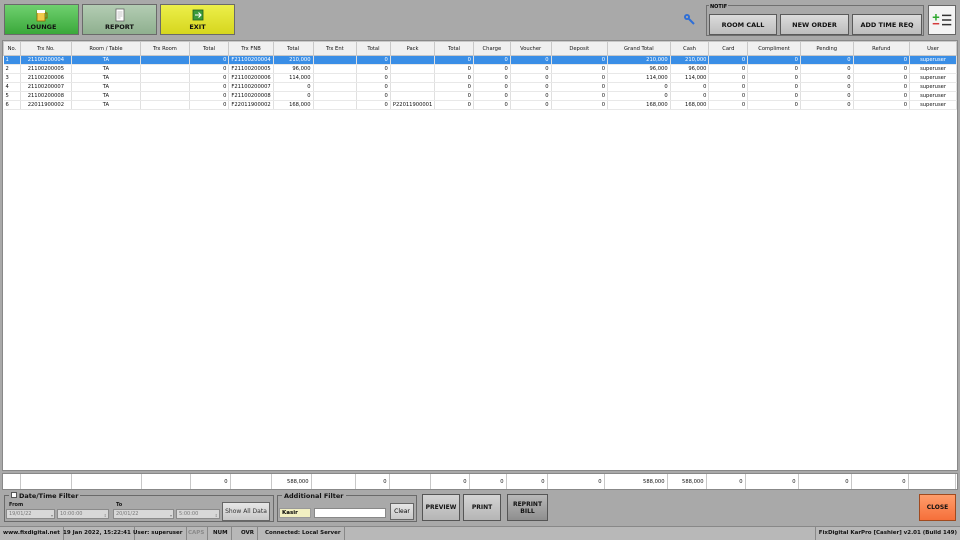  Describe the element at coordinates (119, 27) in the screenshot. I see `report-label: REPORT` at that location.